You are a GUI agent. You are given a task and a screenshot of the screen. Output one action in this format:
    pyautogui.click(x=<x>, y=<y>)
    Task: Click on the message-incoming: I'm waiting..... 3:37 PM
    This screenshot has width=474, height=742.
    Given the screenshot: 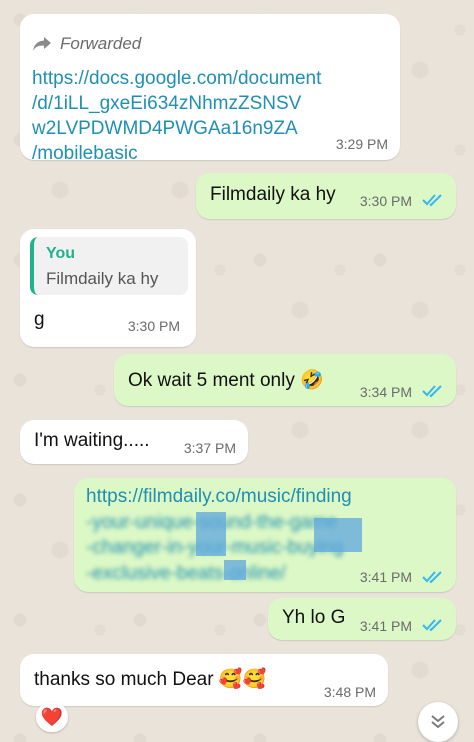 What is the action you would take?
    pyautogui.click(x=134, y=442)
    